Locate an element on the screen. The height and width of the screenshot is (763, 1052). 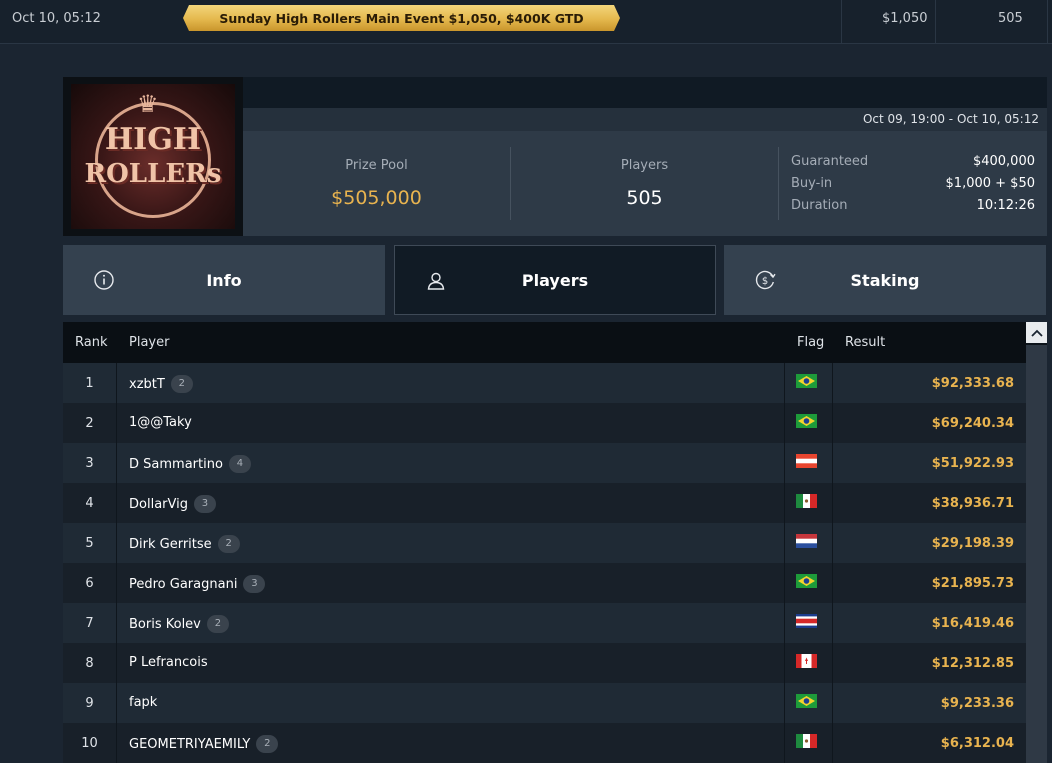
tab-info-label: Info is located at coordinates (224, 280).